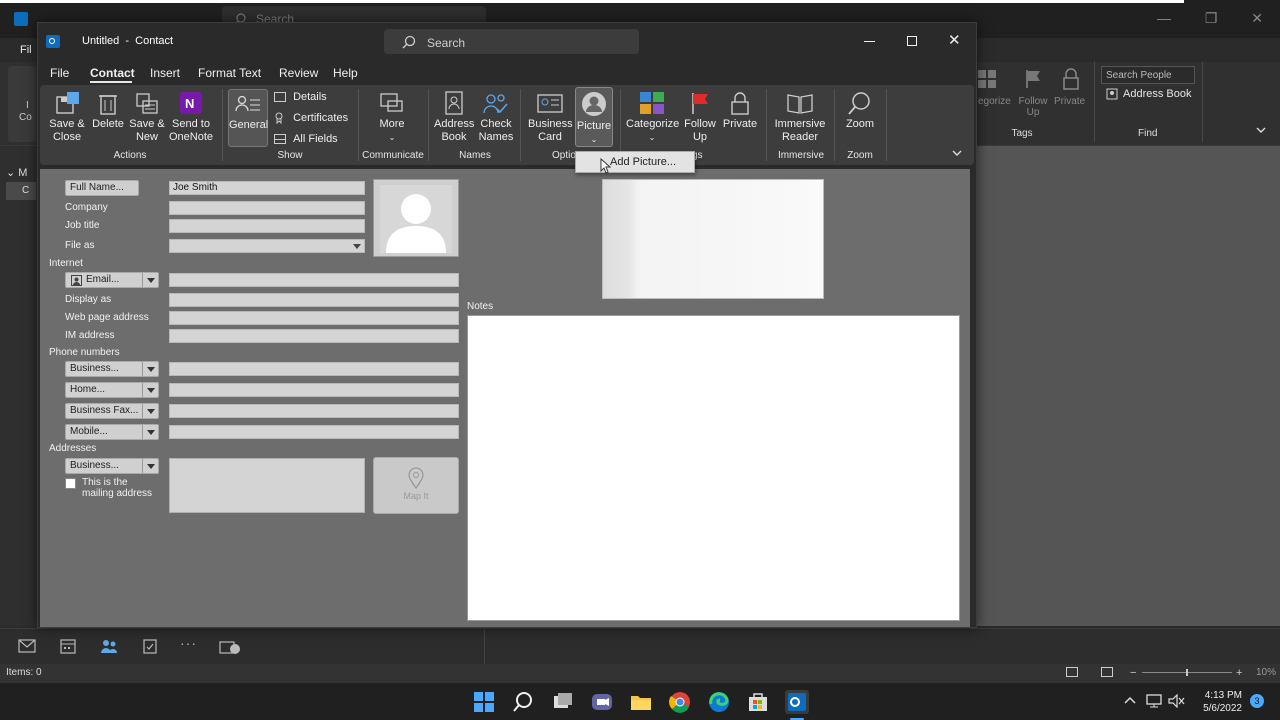  What do you see at coordinates (511, 41) in the screenshot?
I see `contact-search-box: Search` at bounding box center [511, 41].